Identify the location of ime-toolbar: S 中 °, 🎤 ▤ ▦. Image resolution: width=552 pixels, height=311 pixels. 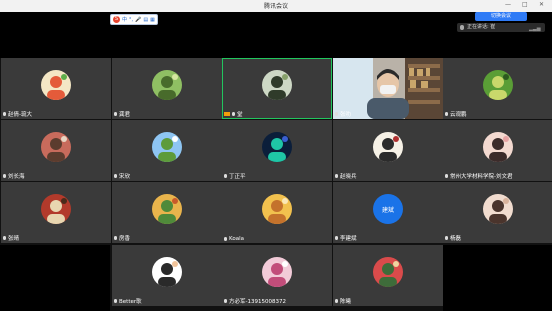
(134, 19).